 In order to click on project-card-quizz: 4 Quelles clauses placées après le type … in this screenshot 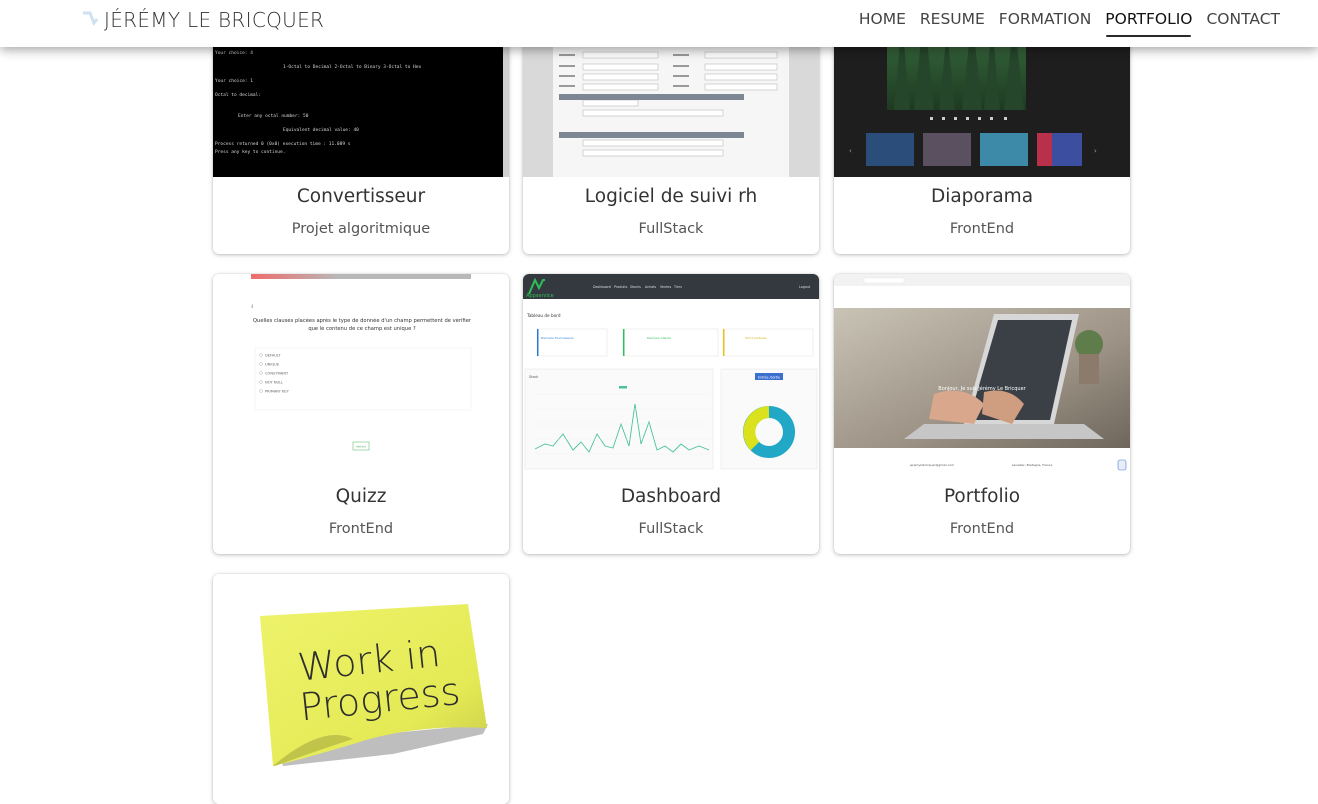, I will do `click(361, 414)`.